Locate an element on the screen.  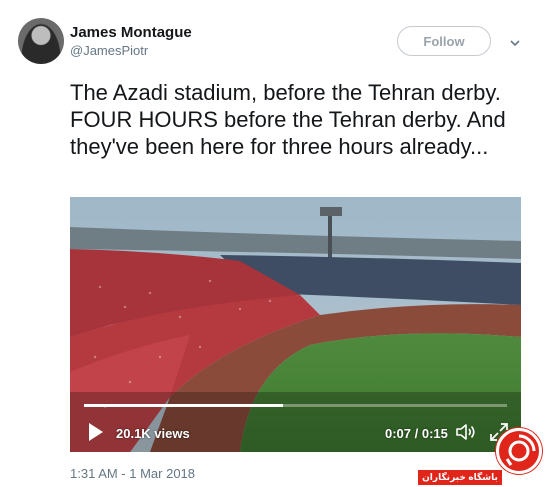
watermark-emblem-icon is located at coordinates (519, 451).